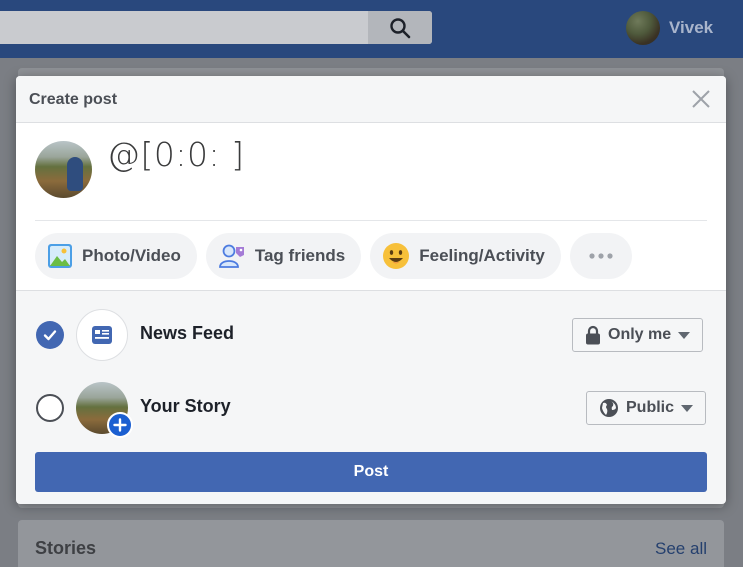 The image size is (743, 567). I want to click on plus-icon, so click(120, 425).